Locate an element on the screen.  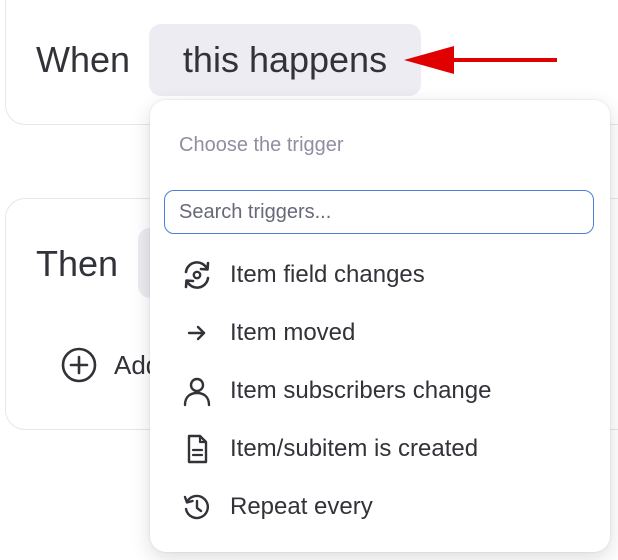
trigger-item-label: Item field changes is located at coordinates (327, 274).